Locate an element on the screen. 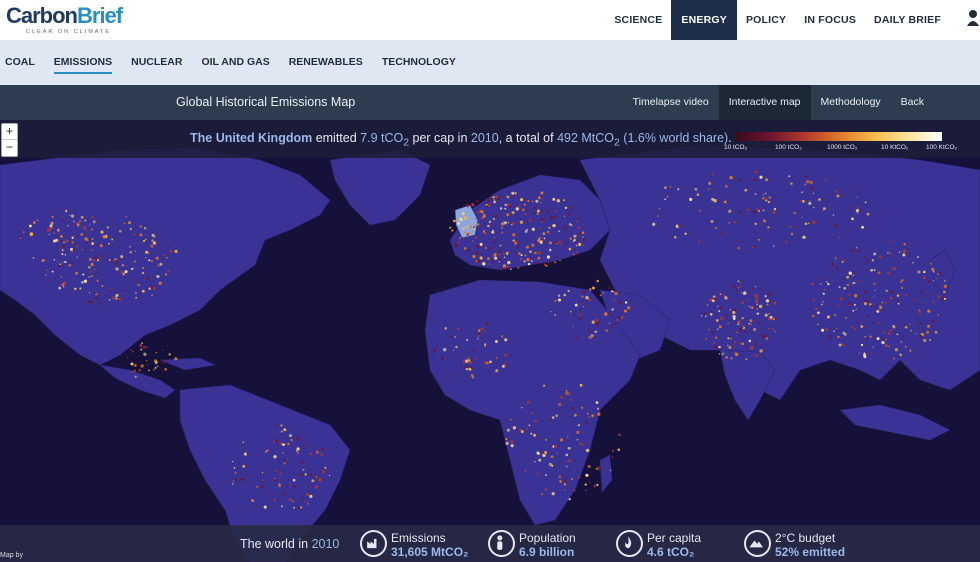 Image resolution: width=980 pixels, height=562 pixels. carbonbrief-logo: CarbonBrief CLEAR ON CLIMATE is located at coordinates (64, 20).